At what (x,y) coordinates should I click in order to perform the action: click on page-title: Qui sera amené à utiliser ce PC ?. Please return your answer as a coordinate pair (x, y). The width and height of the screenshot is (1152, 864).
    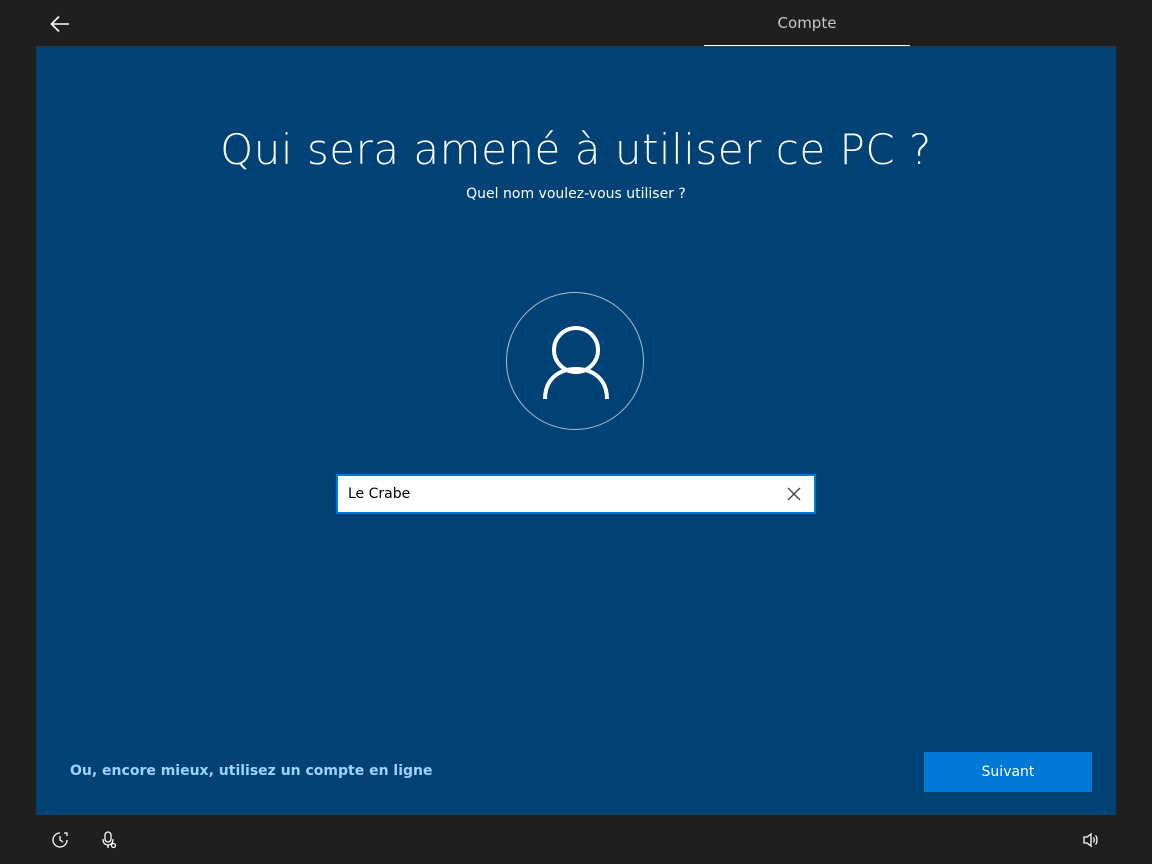
    Looking at the image, I should click on (576, 149).